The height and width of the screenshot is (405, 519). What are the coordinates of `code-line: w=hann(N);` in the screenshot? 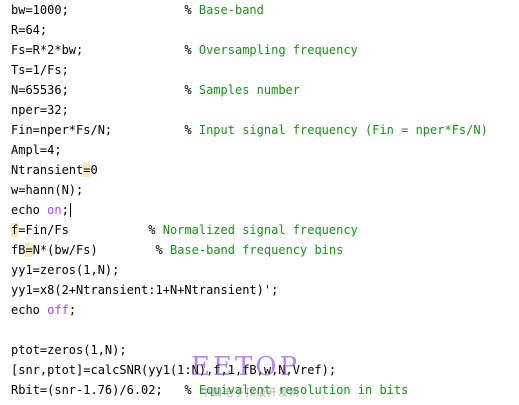 It's located at (47, 190).